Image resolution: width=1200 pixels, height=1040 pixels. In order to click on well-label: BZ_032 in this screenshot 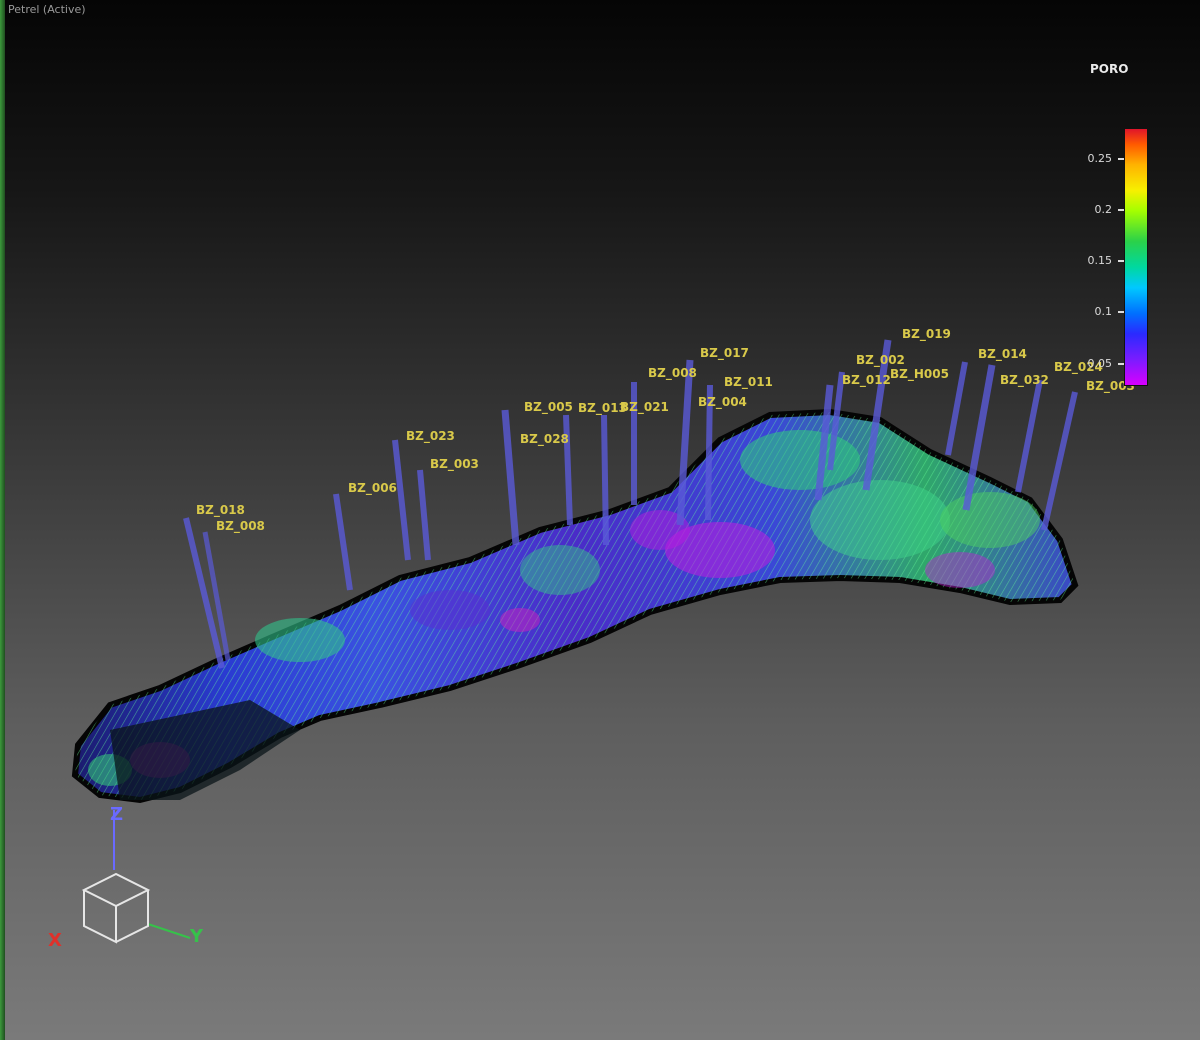, I will do `click(1024, 380)`.